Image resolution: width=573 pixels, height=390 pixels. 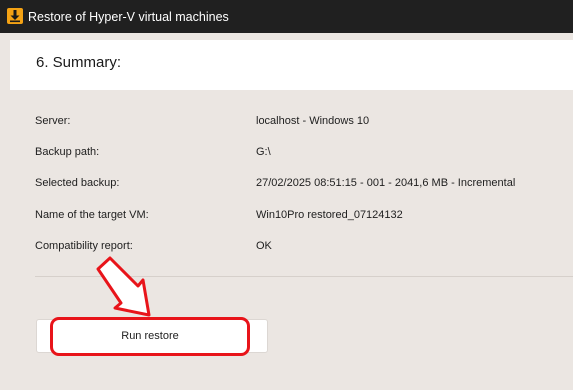 What do you see at coordinates (263, 152) in the screenshot?
I see `backup-path-value: G:\` at bounding box center [263, 152].